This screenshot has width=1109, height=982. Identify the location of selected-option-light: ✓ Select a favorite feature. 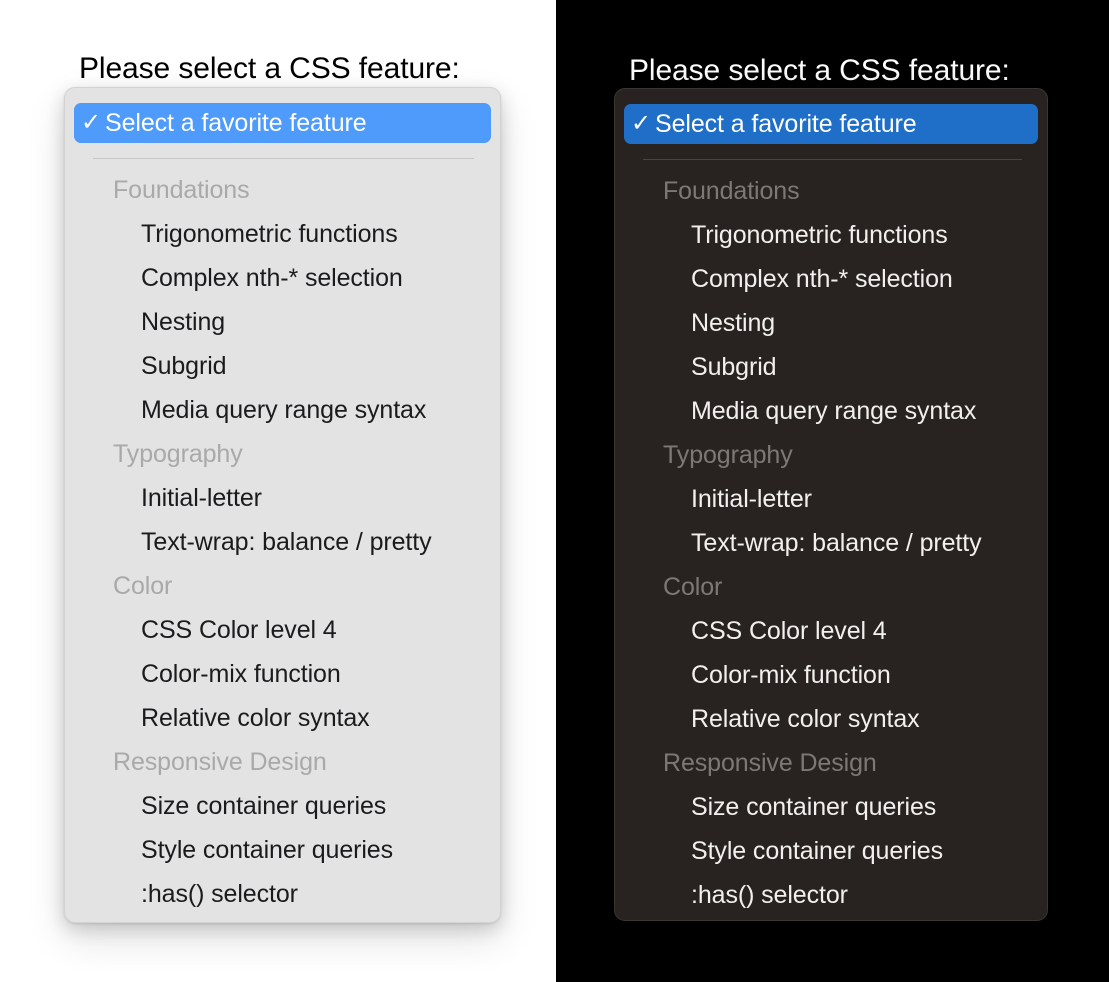
(282, 123).